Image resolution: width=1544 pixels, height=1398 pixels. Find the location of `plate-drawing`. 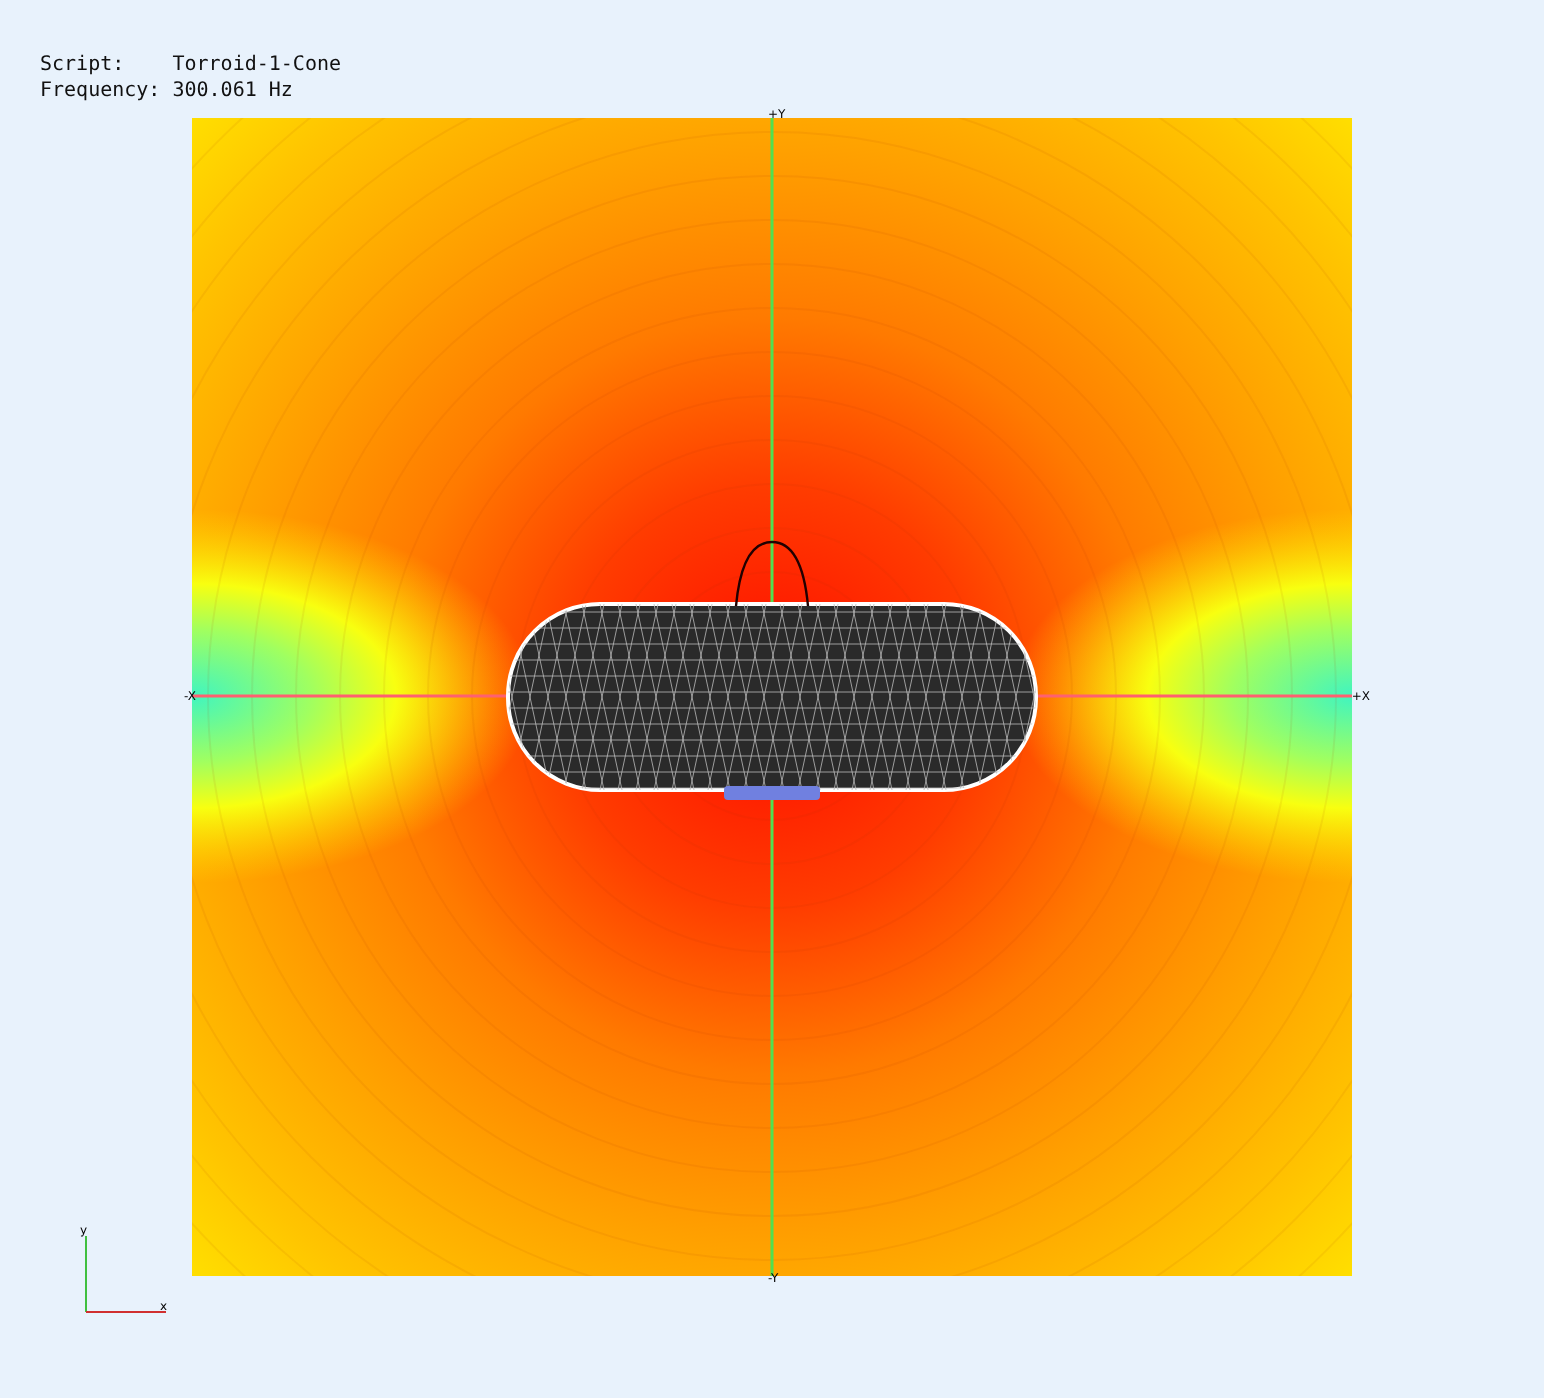

plate-drawing is located at coordinates (772, 793).